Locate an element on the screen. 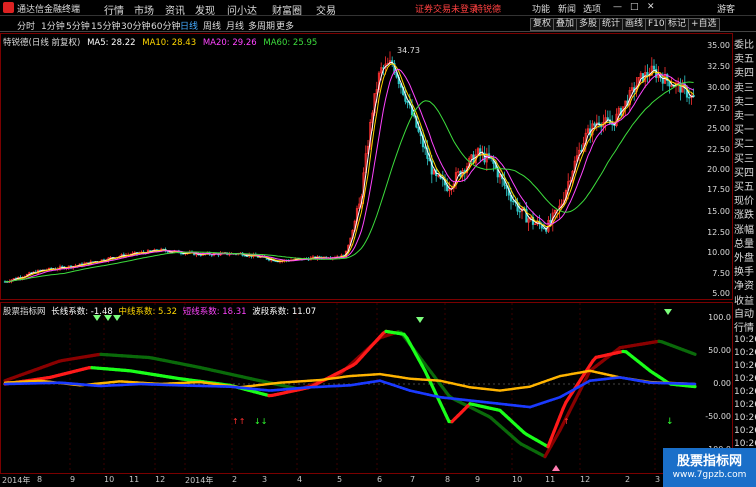  period-1min: 1分钟 is located at coordinates (53, 25).